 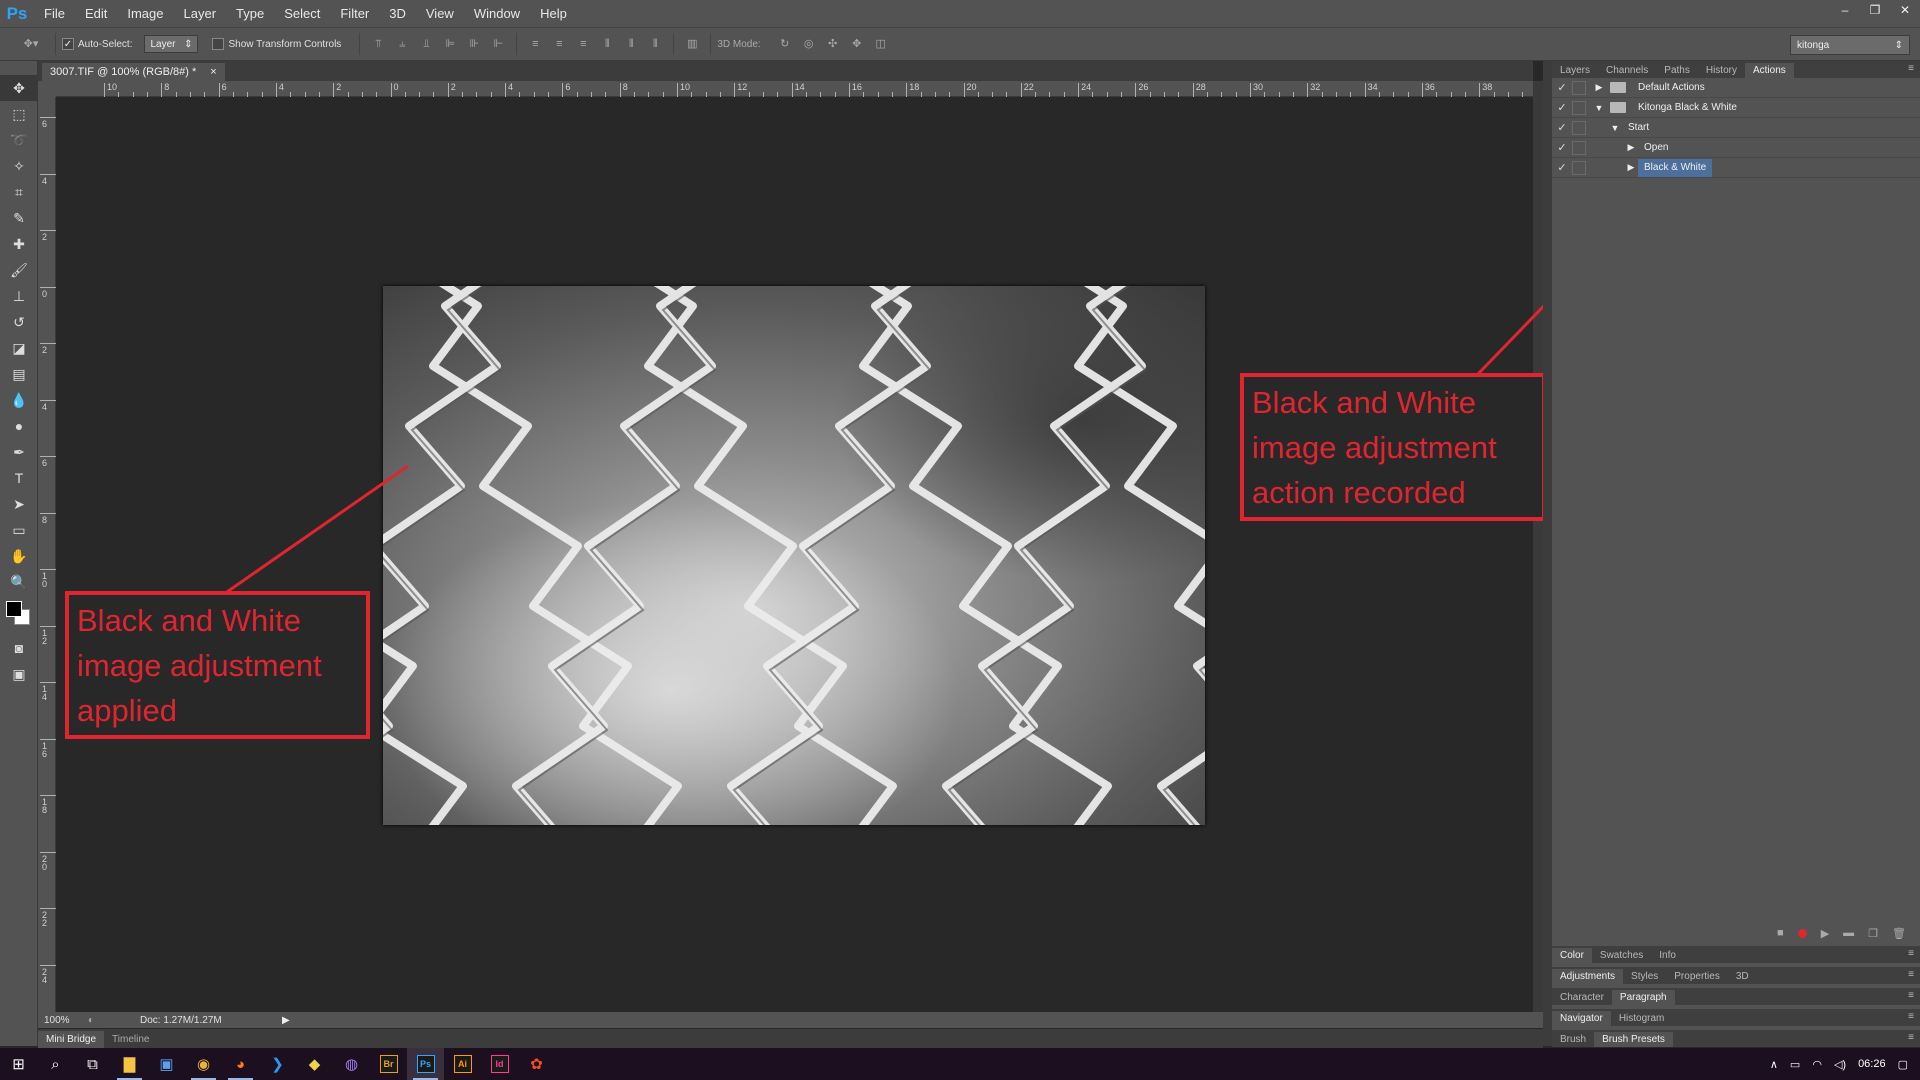 What do you see at coordinates (1621, 955) in the screenshot?
I see `panel-tab: Swatches` at bounding box center [1621, 955].